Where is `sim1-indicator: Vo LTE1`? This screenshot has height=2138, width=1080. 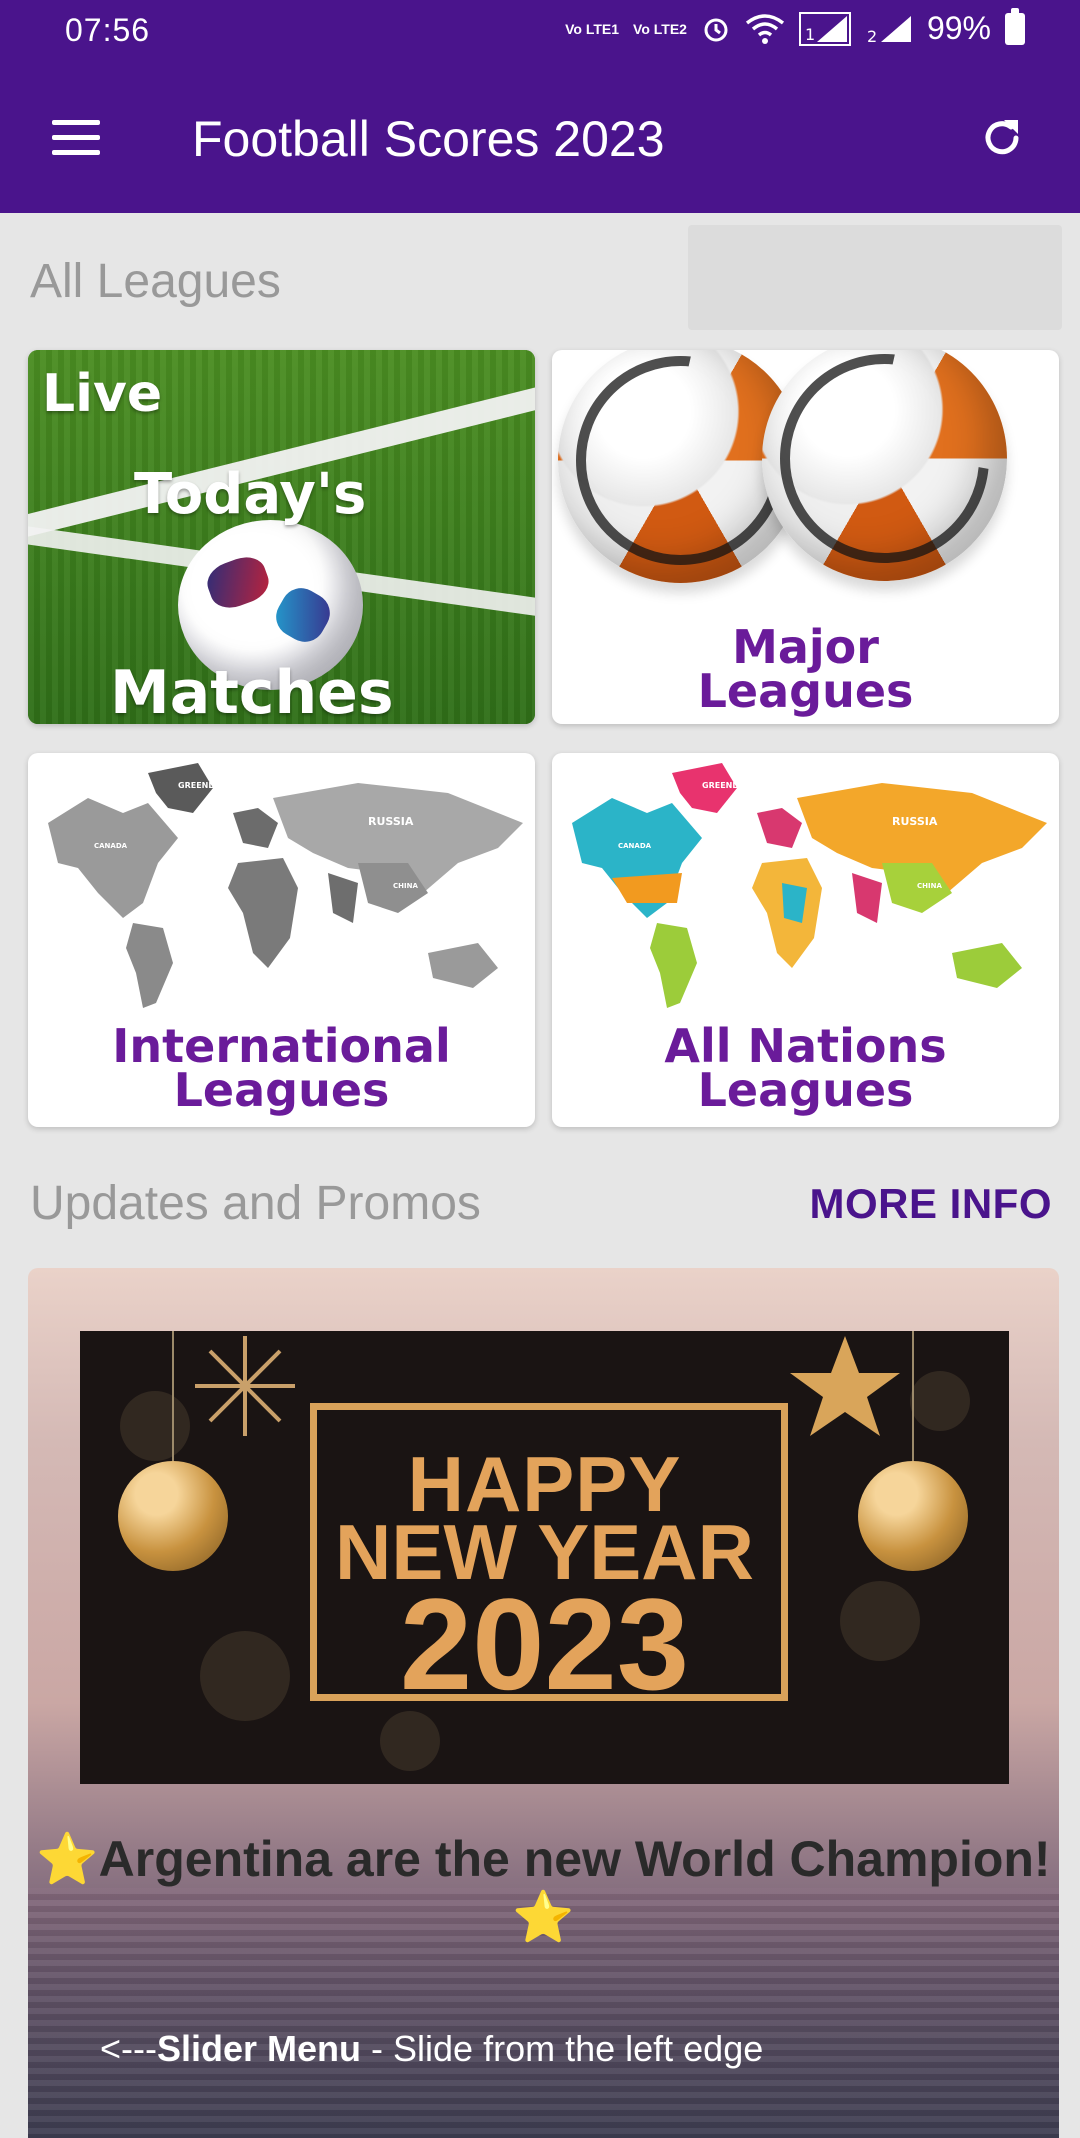 sim1-indicator: Vo LTE1 is located at coordinates (592, 28).